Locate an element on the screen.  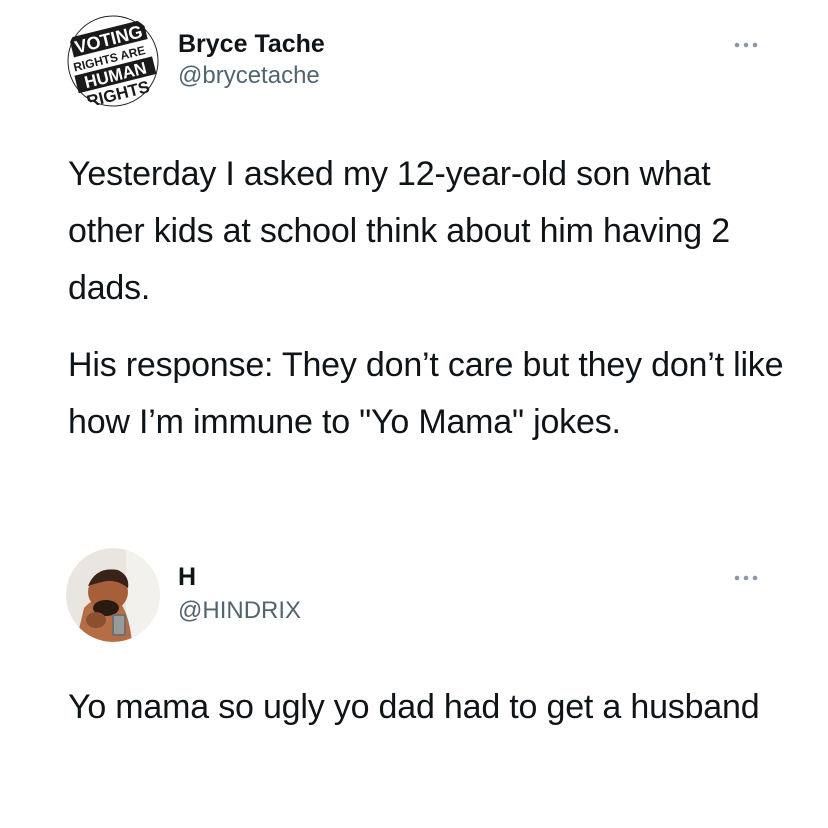
avatar-hindrix is located at coordinates (113, 595).